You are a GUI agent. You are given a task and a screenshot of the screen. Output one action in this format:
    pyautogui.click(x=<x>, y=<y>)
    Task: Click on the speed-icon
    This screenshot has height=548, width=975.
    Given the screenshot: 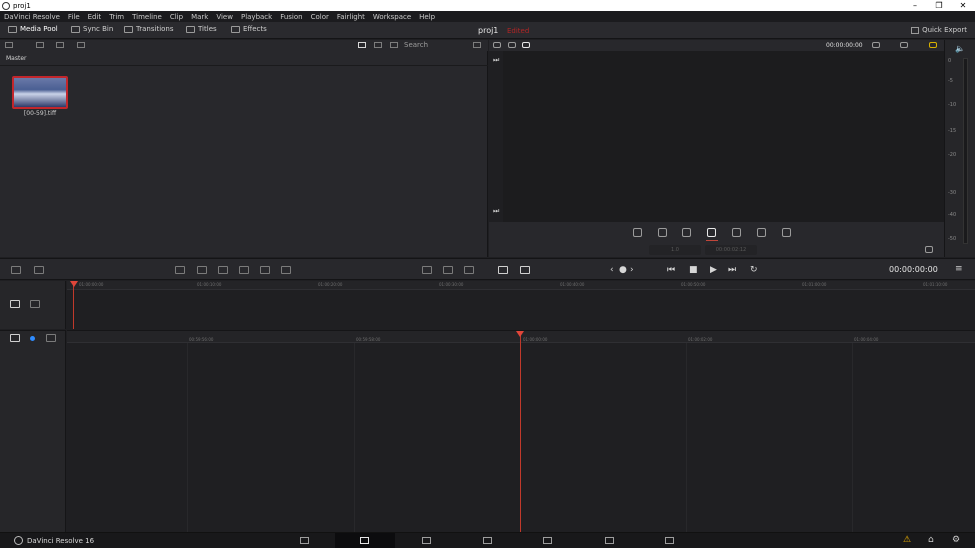 What is the action you would take?
    pyautogui.click(x=711, y=232)
    